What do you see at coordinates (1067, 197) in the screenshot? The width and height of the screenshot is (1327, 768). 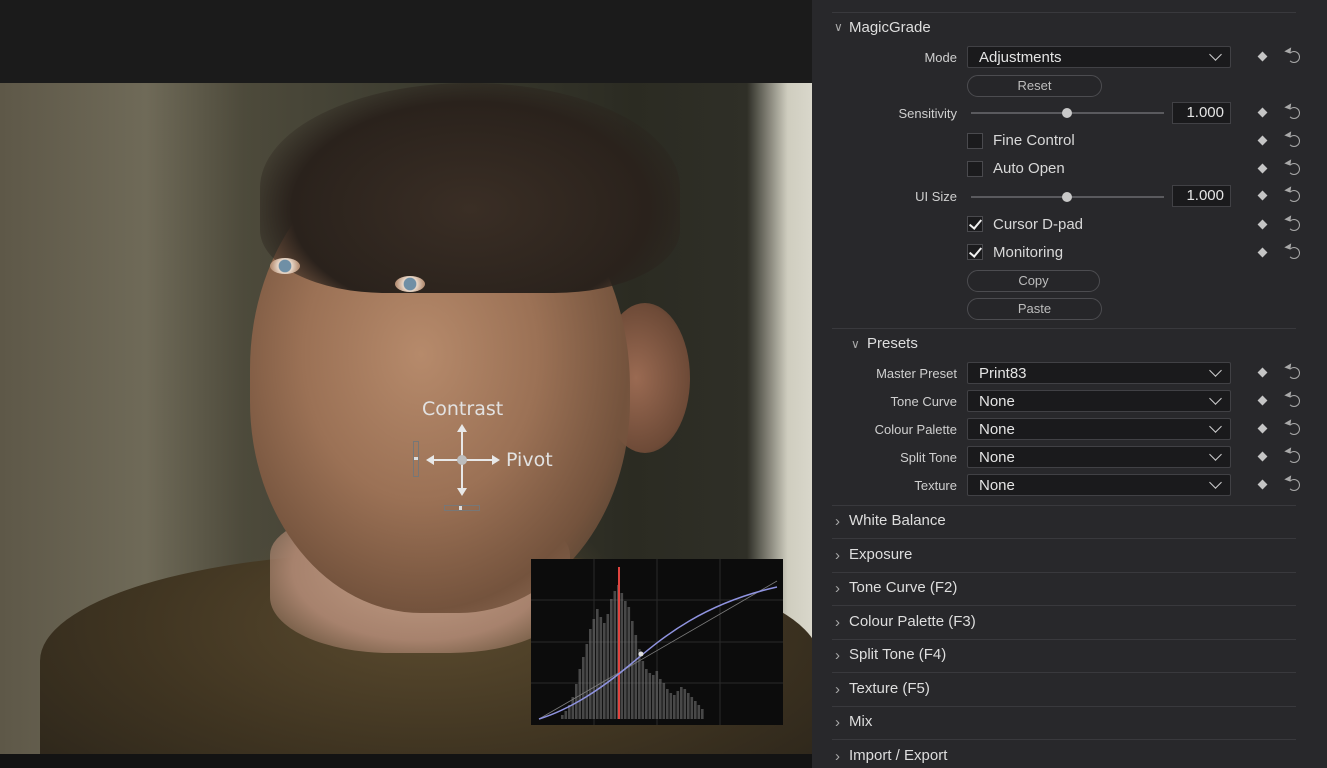 I see `ui-size-slider-knob` at bounding box center [1067, 197].